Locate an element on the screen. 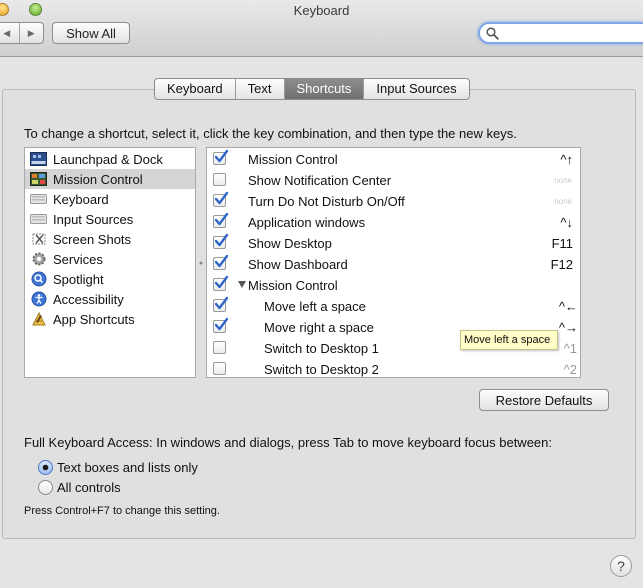 The image size is (643, 588). services-gear-icon is located at coordinates (38, 259).